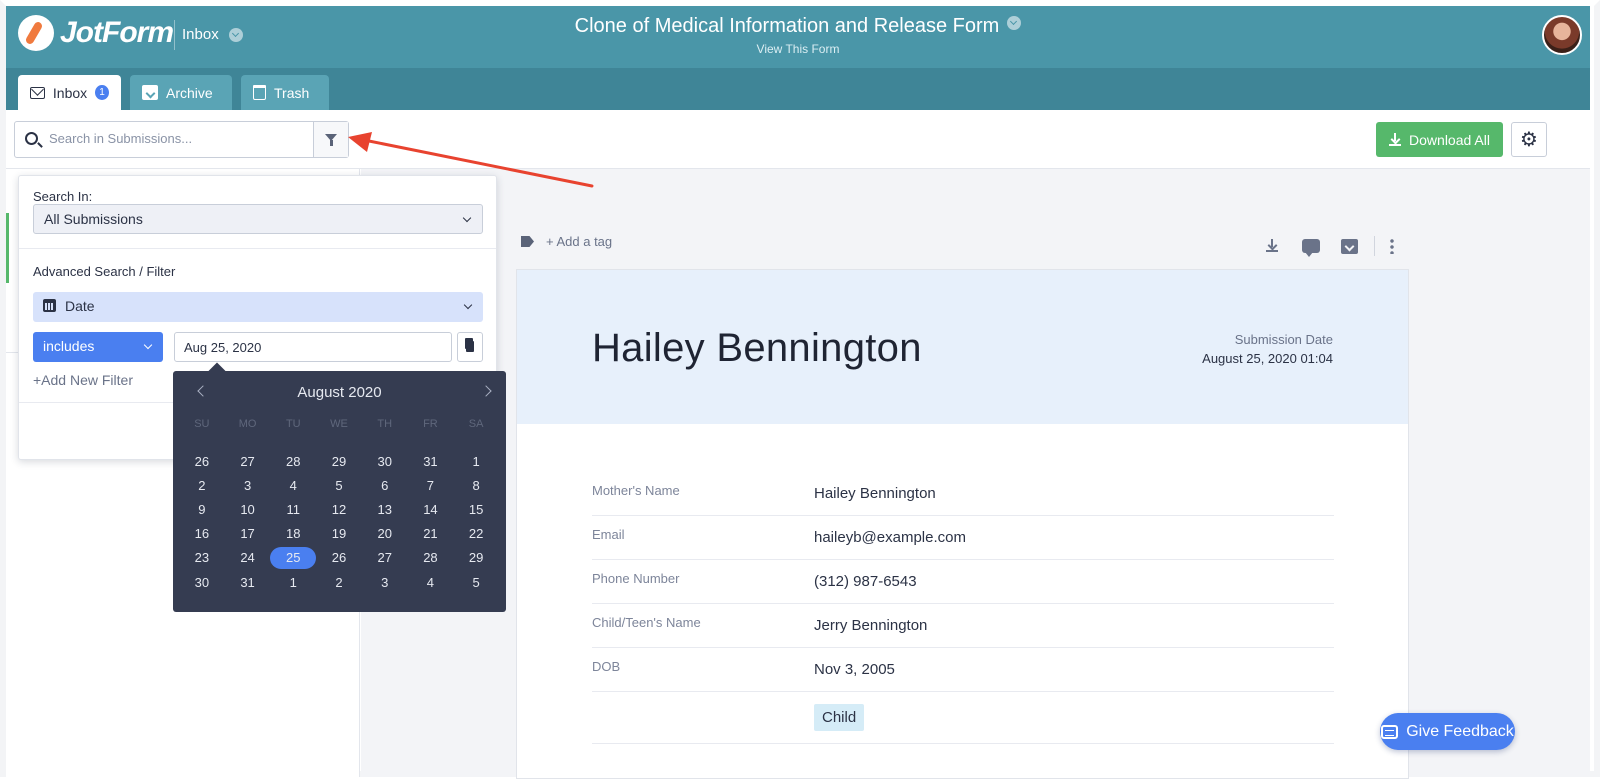 Image resolution: width=1600 pixels, height=779 pixels. What do you see at coordinates (293, 509) in the screenshot?
I see `calendar-day: 11` at bounding box center [293, 509].